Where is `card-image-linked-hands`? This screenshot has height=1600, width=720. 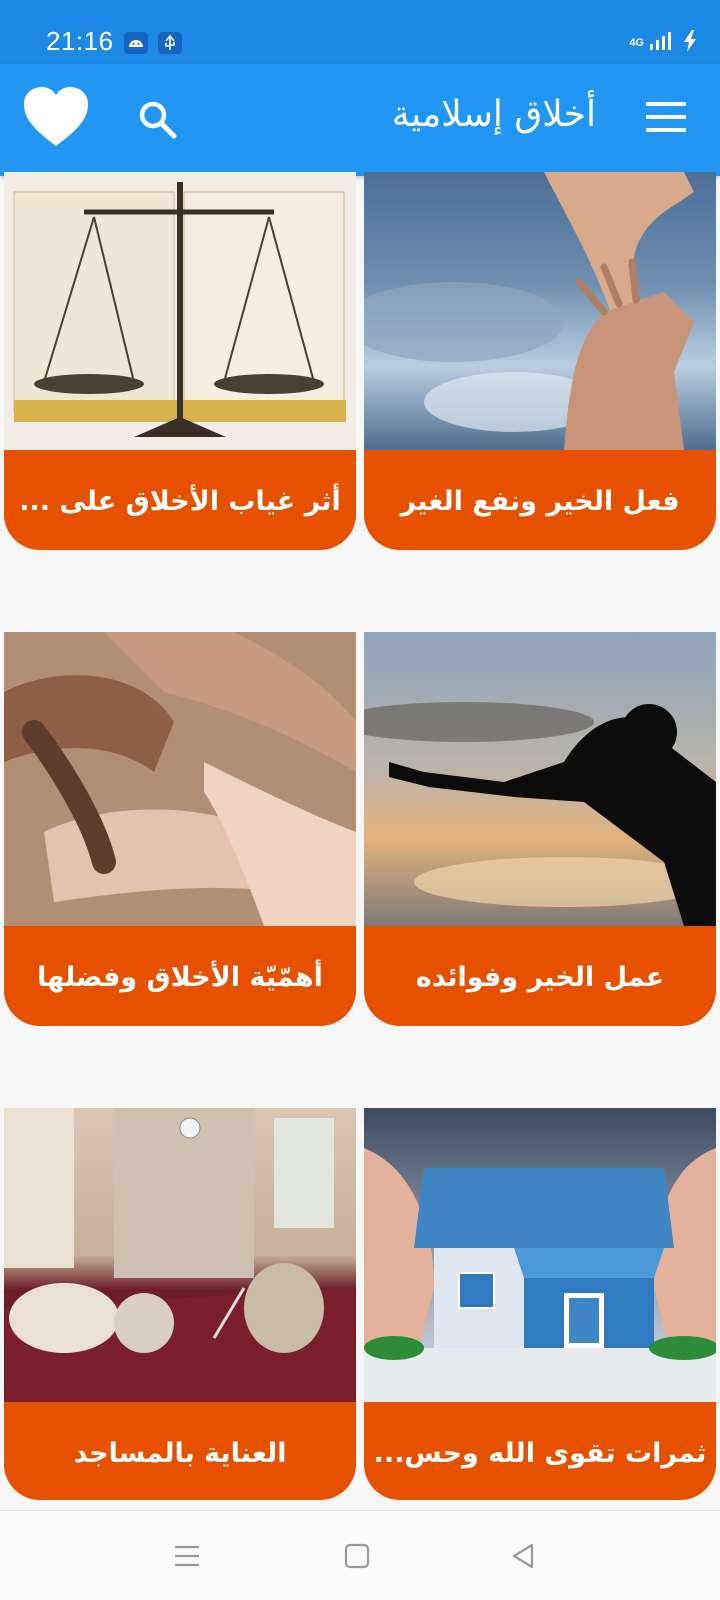 card-image-linked-hands is located at coordinates (180, 779).